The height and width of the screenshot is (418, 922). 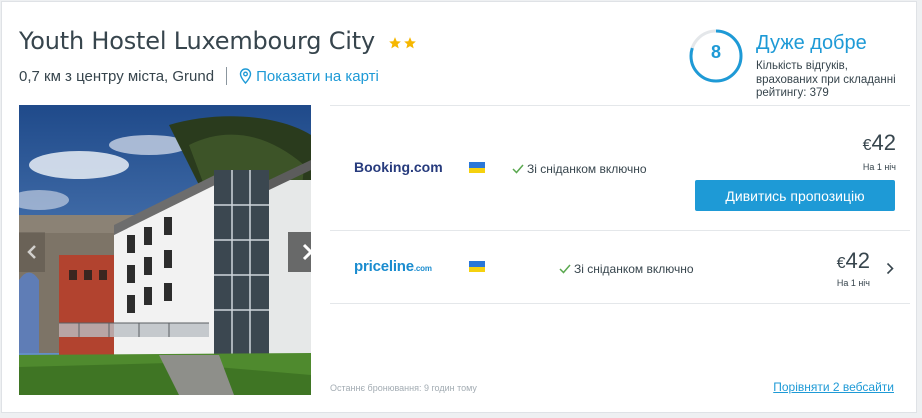 What do you see at coordinates (403, 388) in the screenshot?
I see `last-booked-note: Останнє бронювання: 9 годин тому` at bounding box center [403, 388].